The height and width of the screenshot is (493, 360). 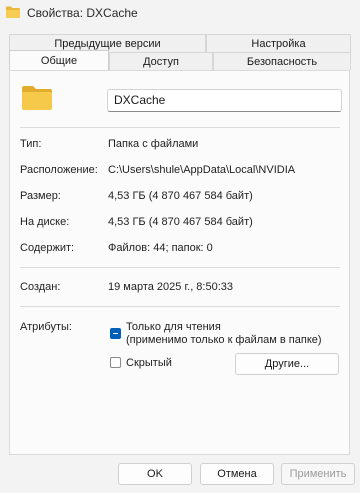 What do you see at coordinates (46, 327) in the screenshot?
I see `attributes-label: Атрибуты:` at bounding box center [46, 327].